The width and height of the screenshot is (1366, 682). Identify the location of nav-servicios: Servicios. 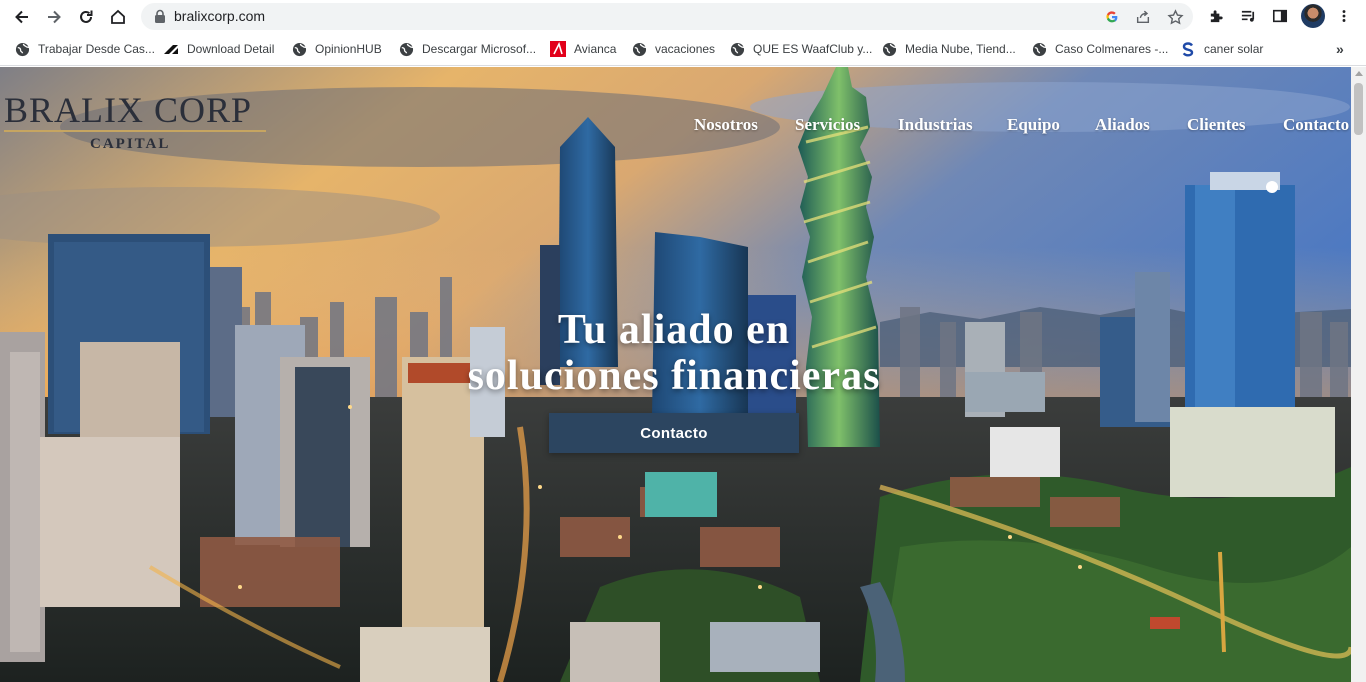
(827, 125).